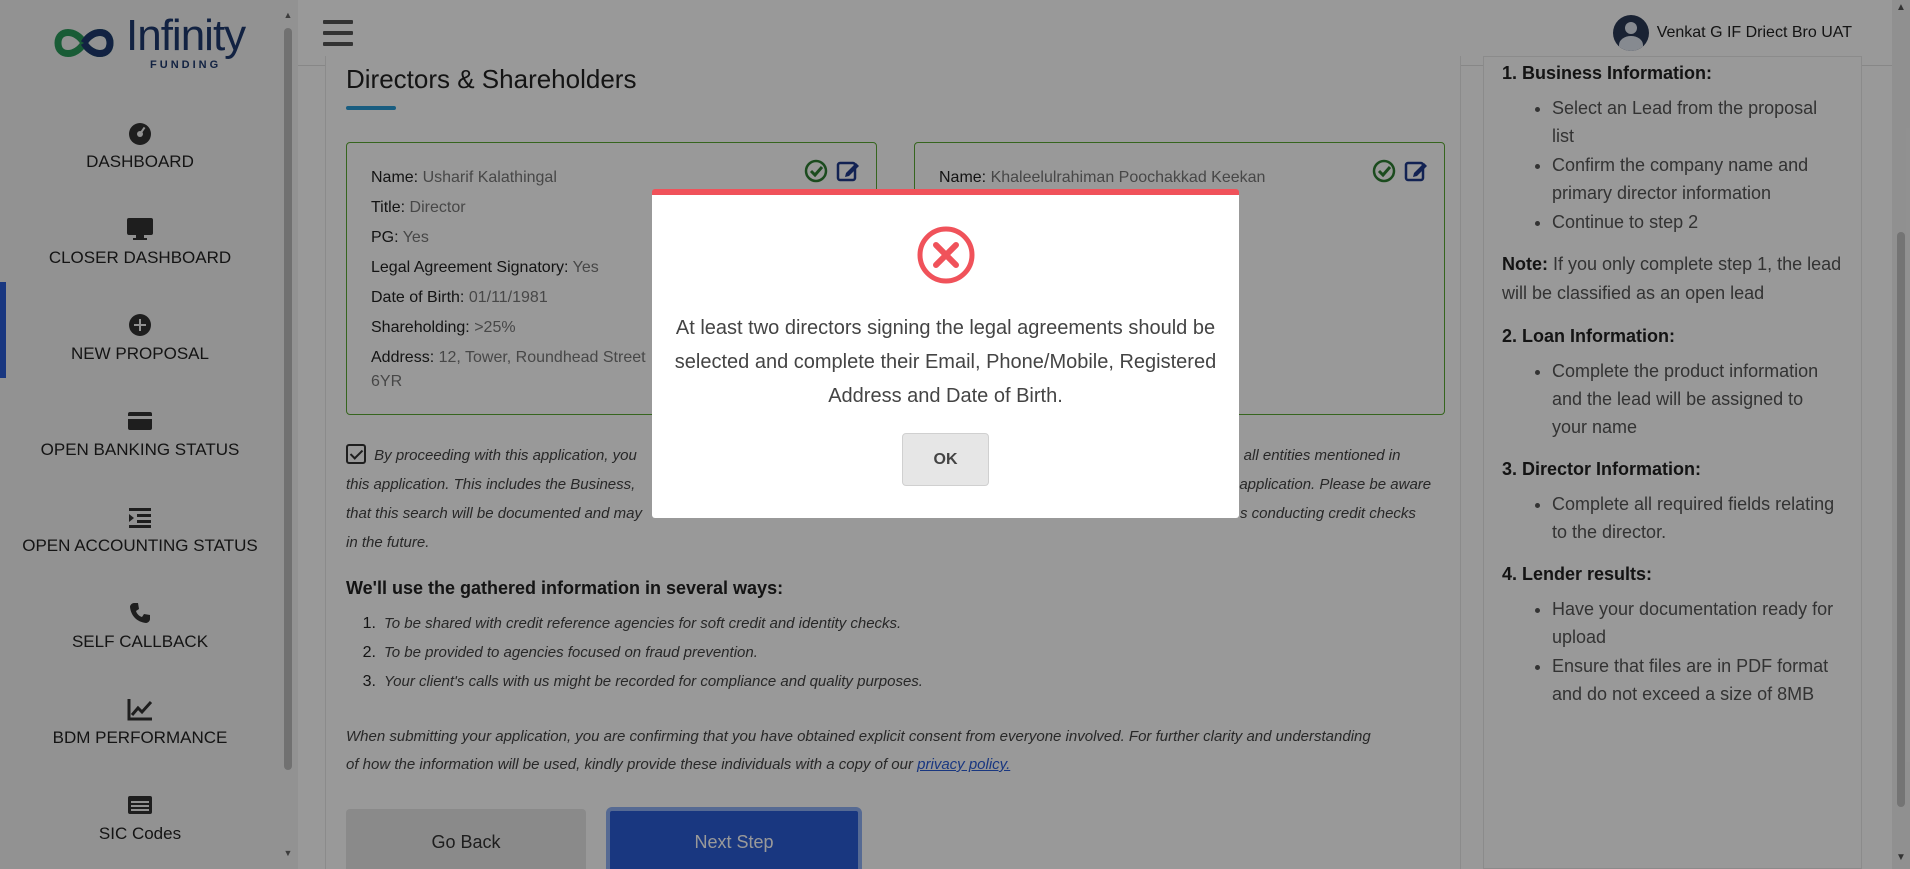  What do you see at coordinates (945, 459) in the screenshot?
I see `ok-button: OK` at bounding box center [945, 459].